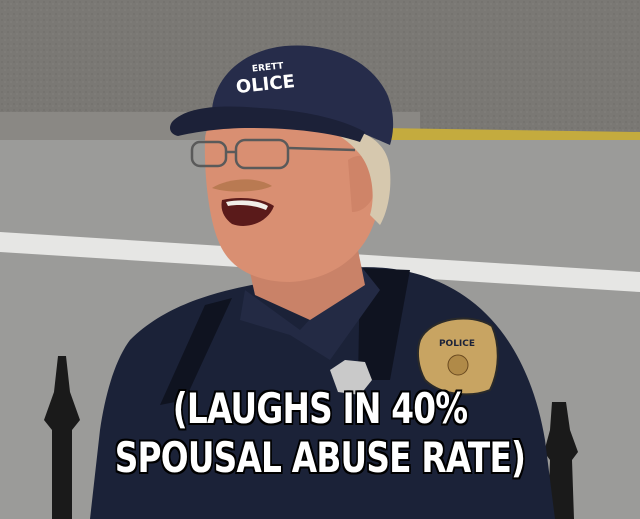 The width and height of the screenshot is (640, 519). I want to click on police-shoulder-patch: POLICE, so click(457, 356).